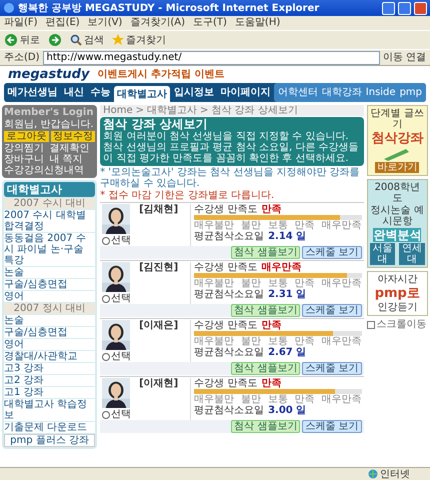 This screenshot has width=430, height=480. I want to click on ad-line: 인강듣기, so click(397, 307).